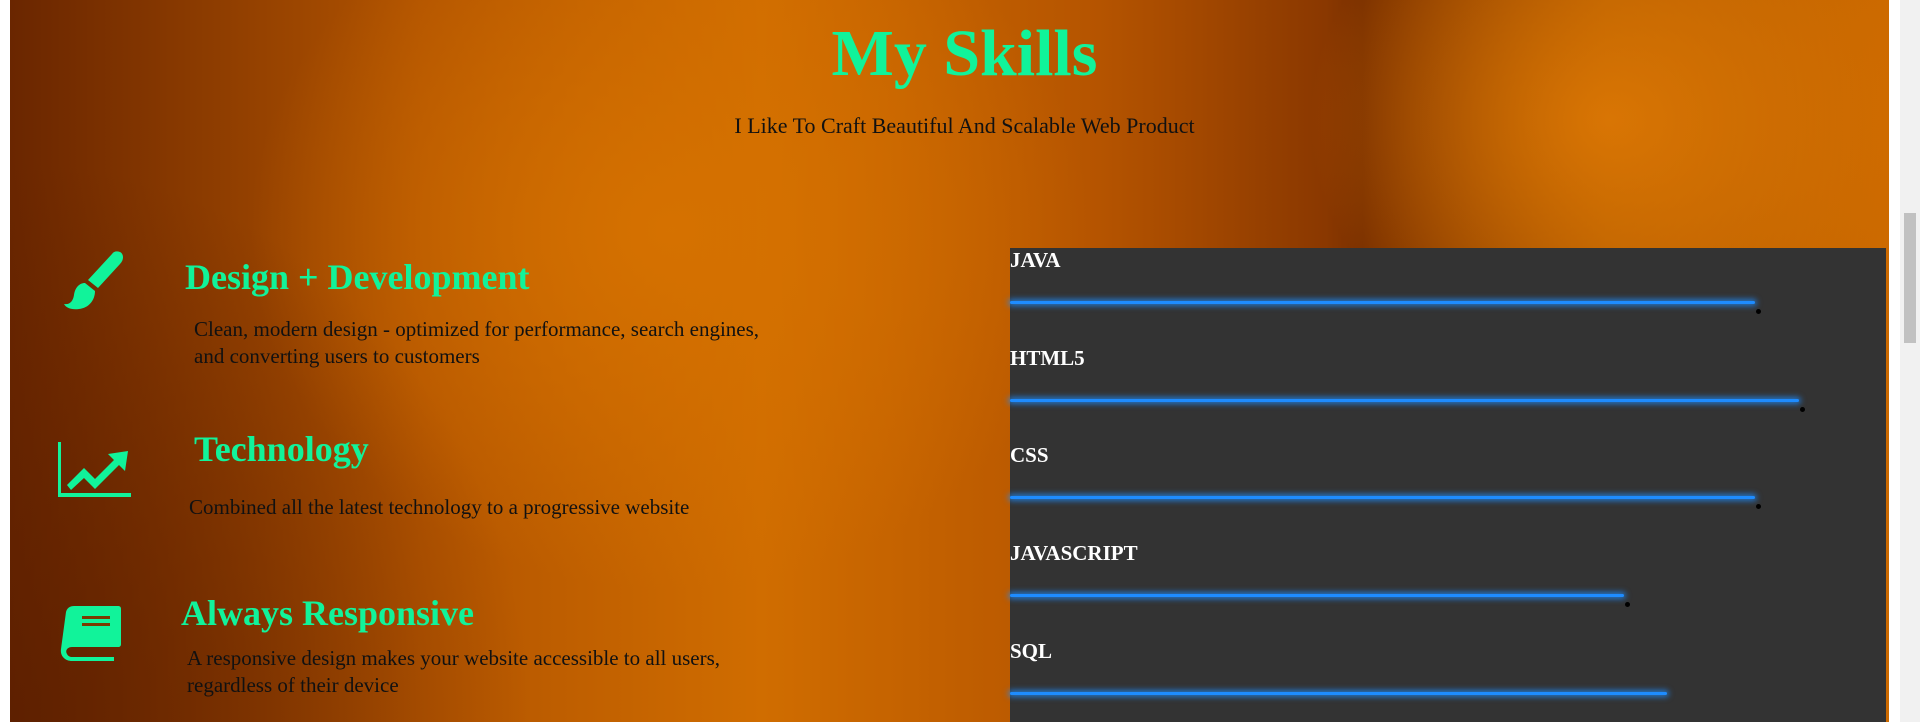 This screenshot has height=722, width=1920. What do you see at coordinates (1910, 278) in the screenshot?
I see `scrollbar-thumb` at bounding box center [1910, 278].